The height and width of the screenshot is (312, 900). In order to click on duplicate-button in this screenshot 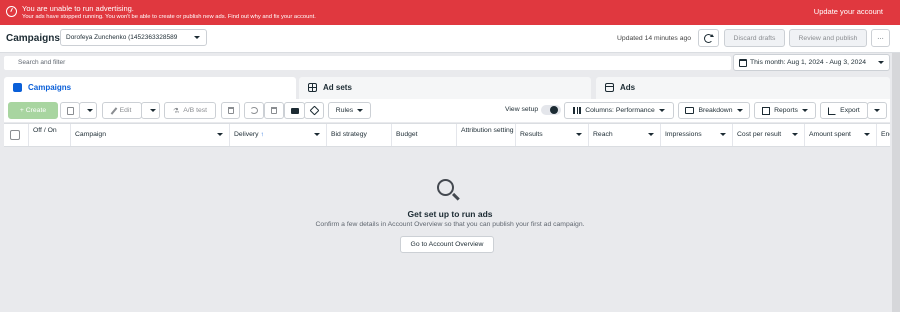, I will do `click(70, 110)`.